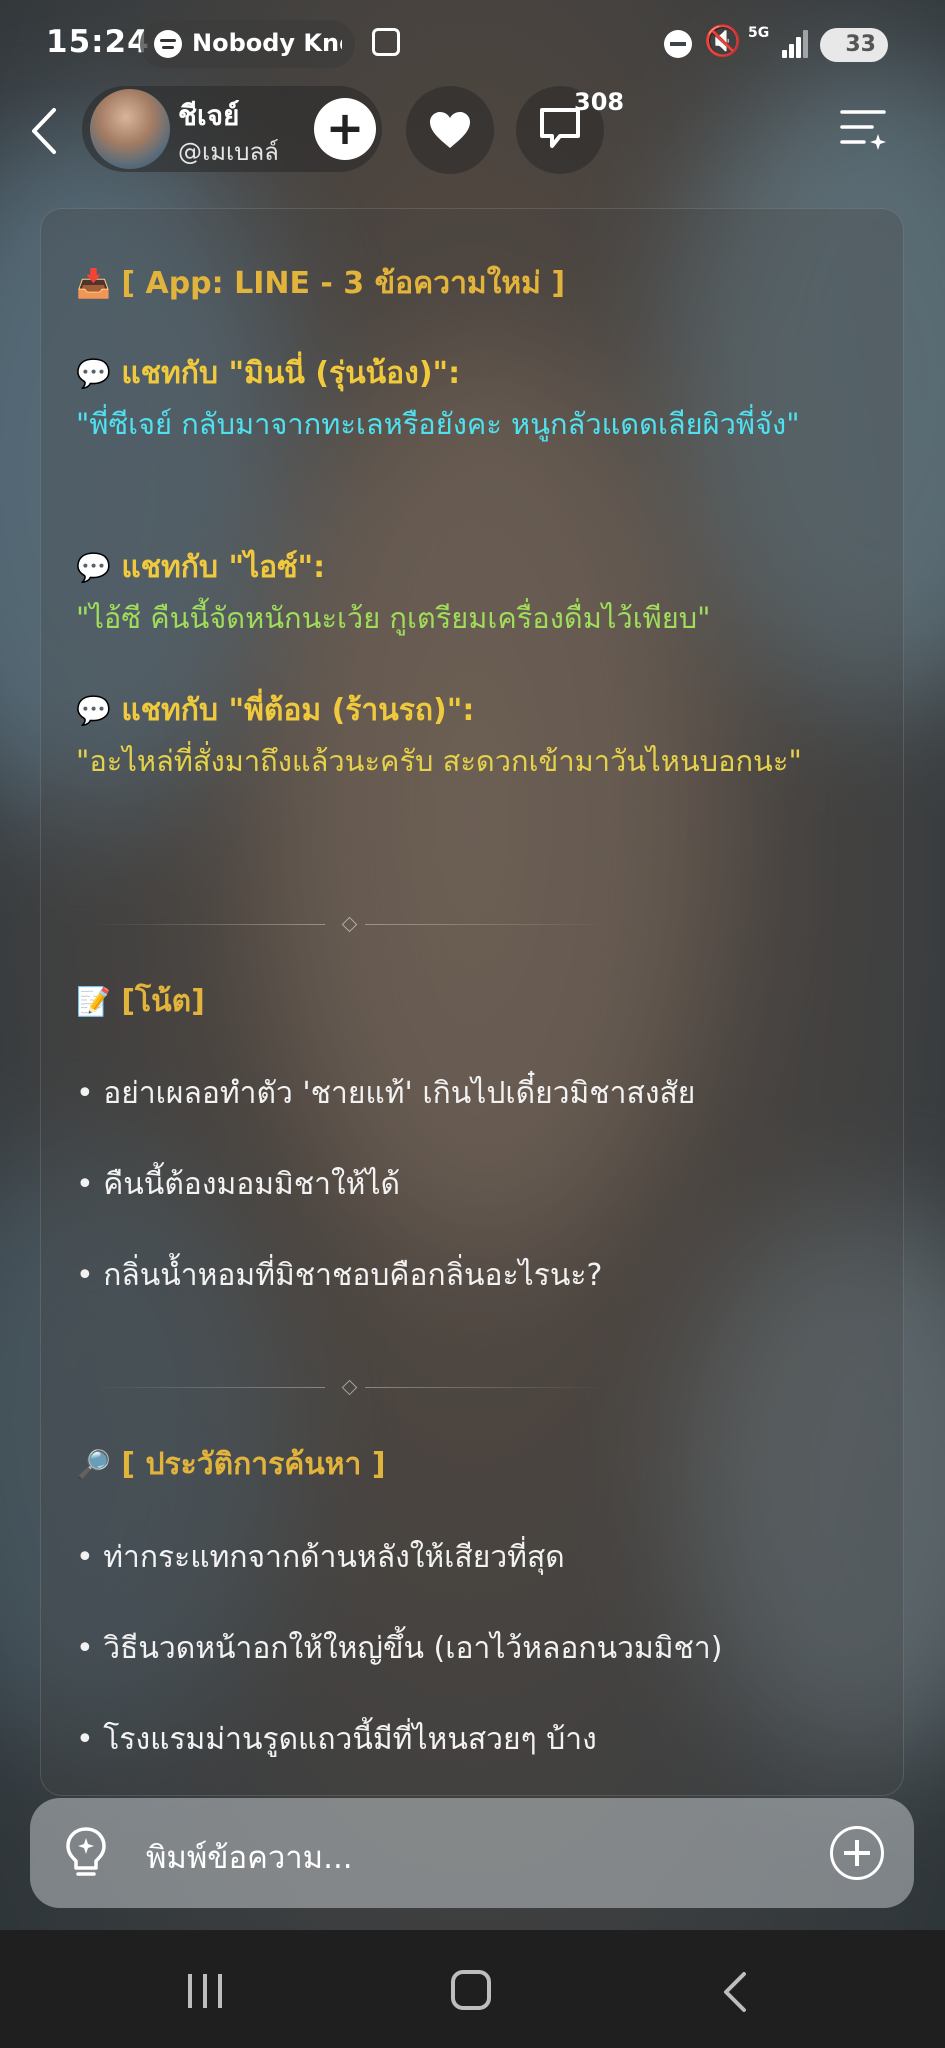  I want to click on comment-count: 308, so click(599, 102).